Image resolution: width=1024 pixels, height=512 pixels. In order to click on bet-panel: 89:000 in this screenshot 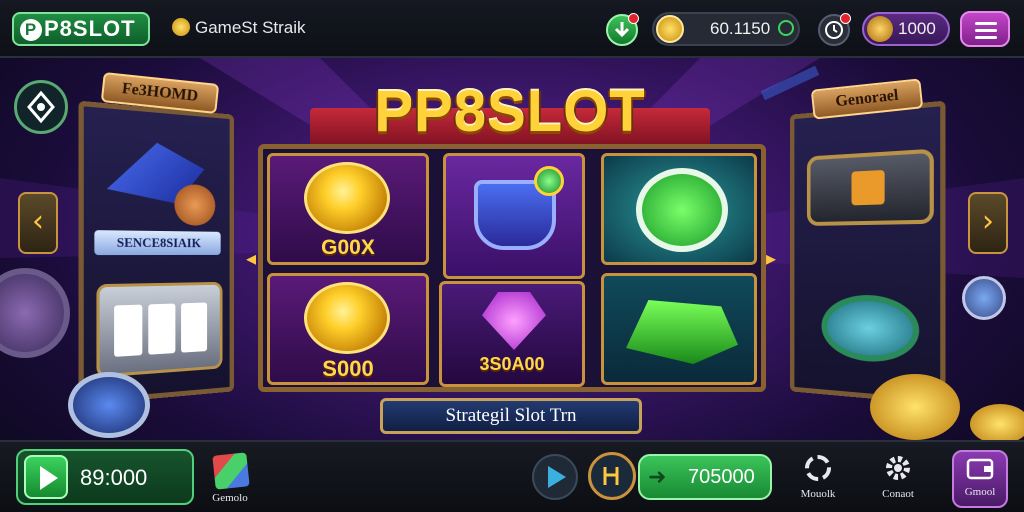, I will do `click(105, 477)`.